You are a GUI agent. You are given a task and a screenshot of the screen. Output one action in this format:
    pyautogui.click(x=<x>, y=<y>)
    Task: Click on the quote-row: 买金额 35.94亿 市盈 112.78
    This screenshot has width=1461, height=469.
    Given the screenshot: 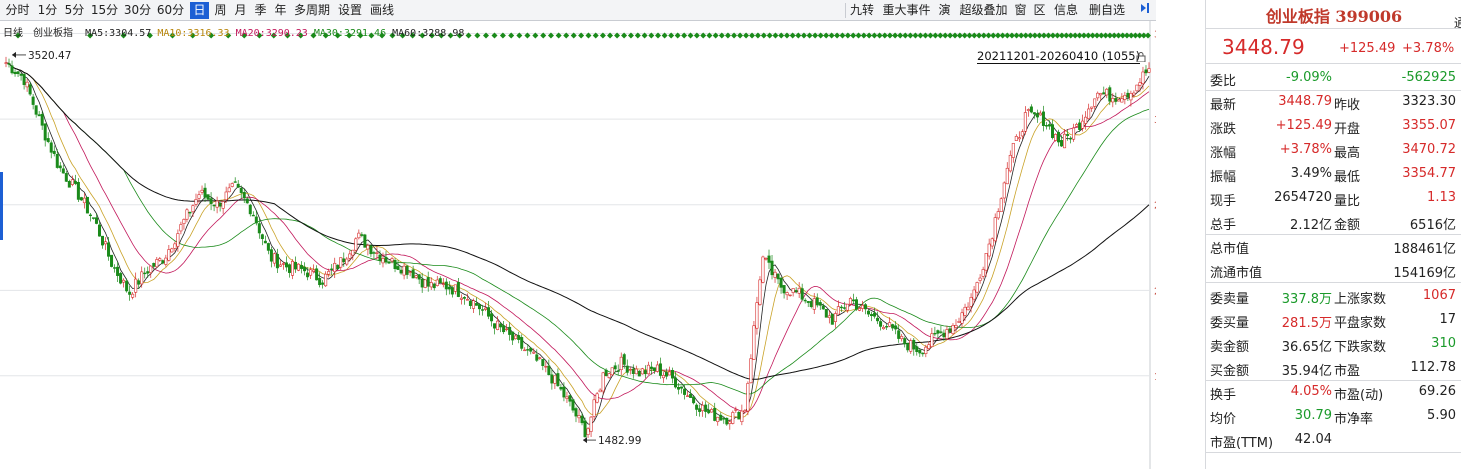 What is the action you would take?
    pyautogui.click(x=1333, y=368)
    